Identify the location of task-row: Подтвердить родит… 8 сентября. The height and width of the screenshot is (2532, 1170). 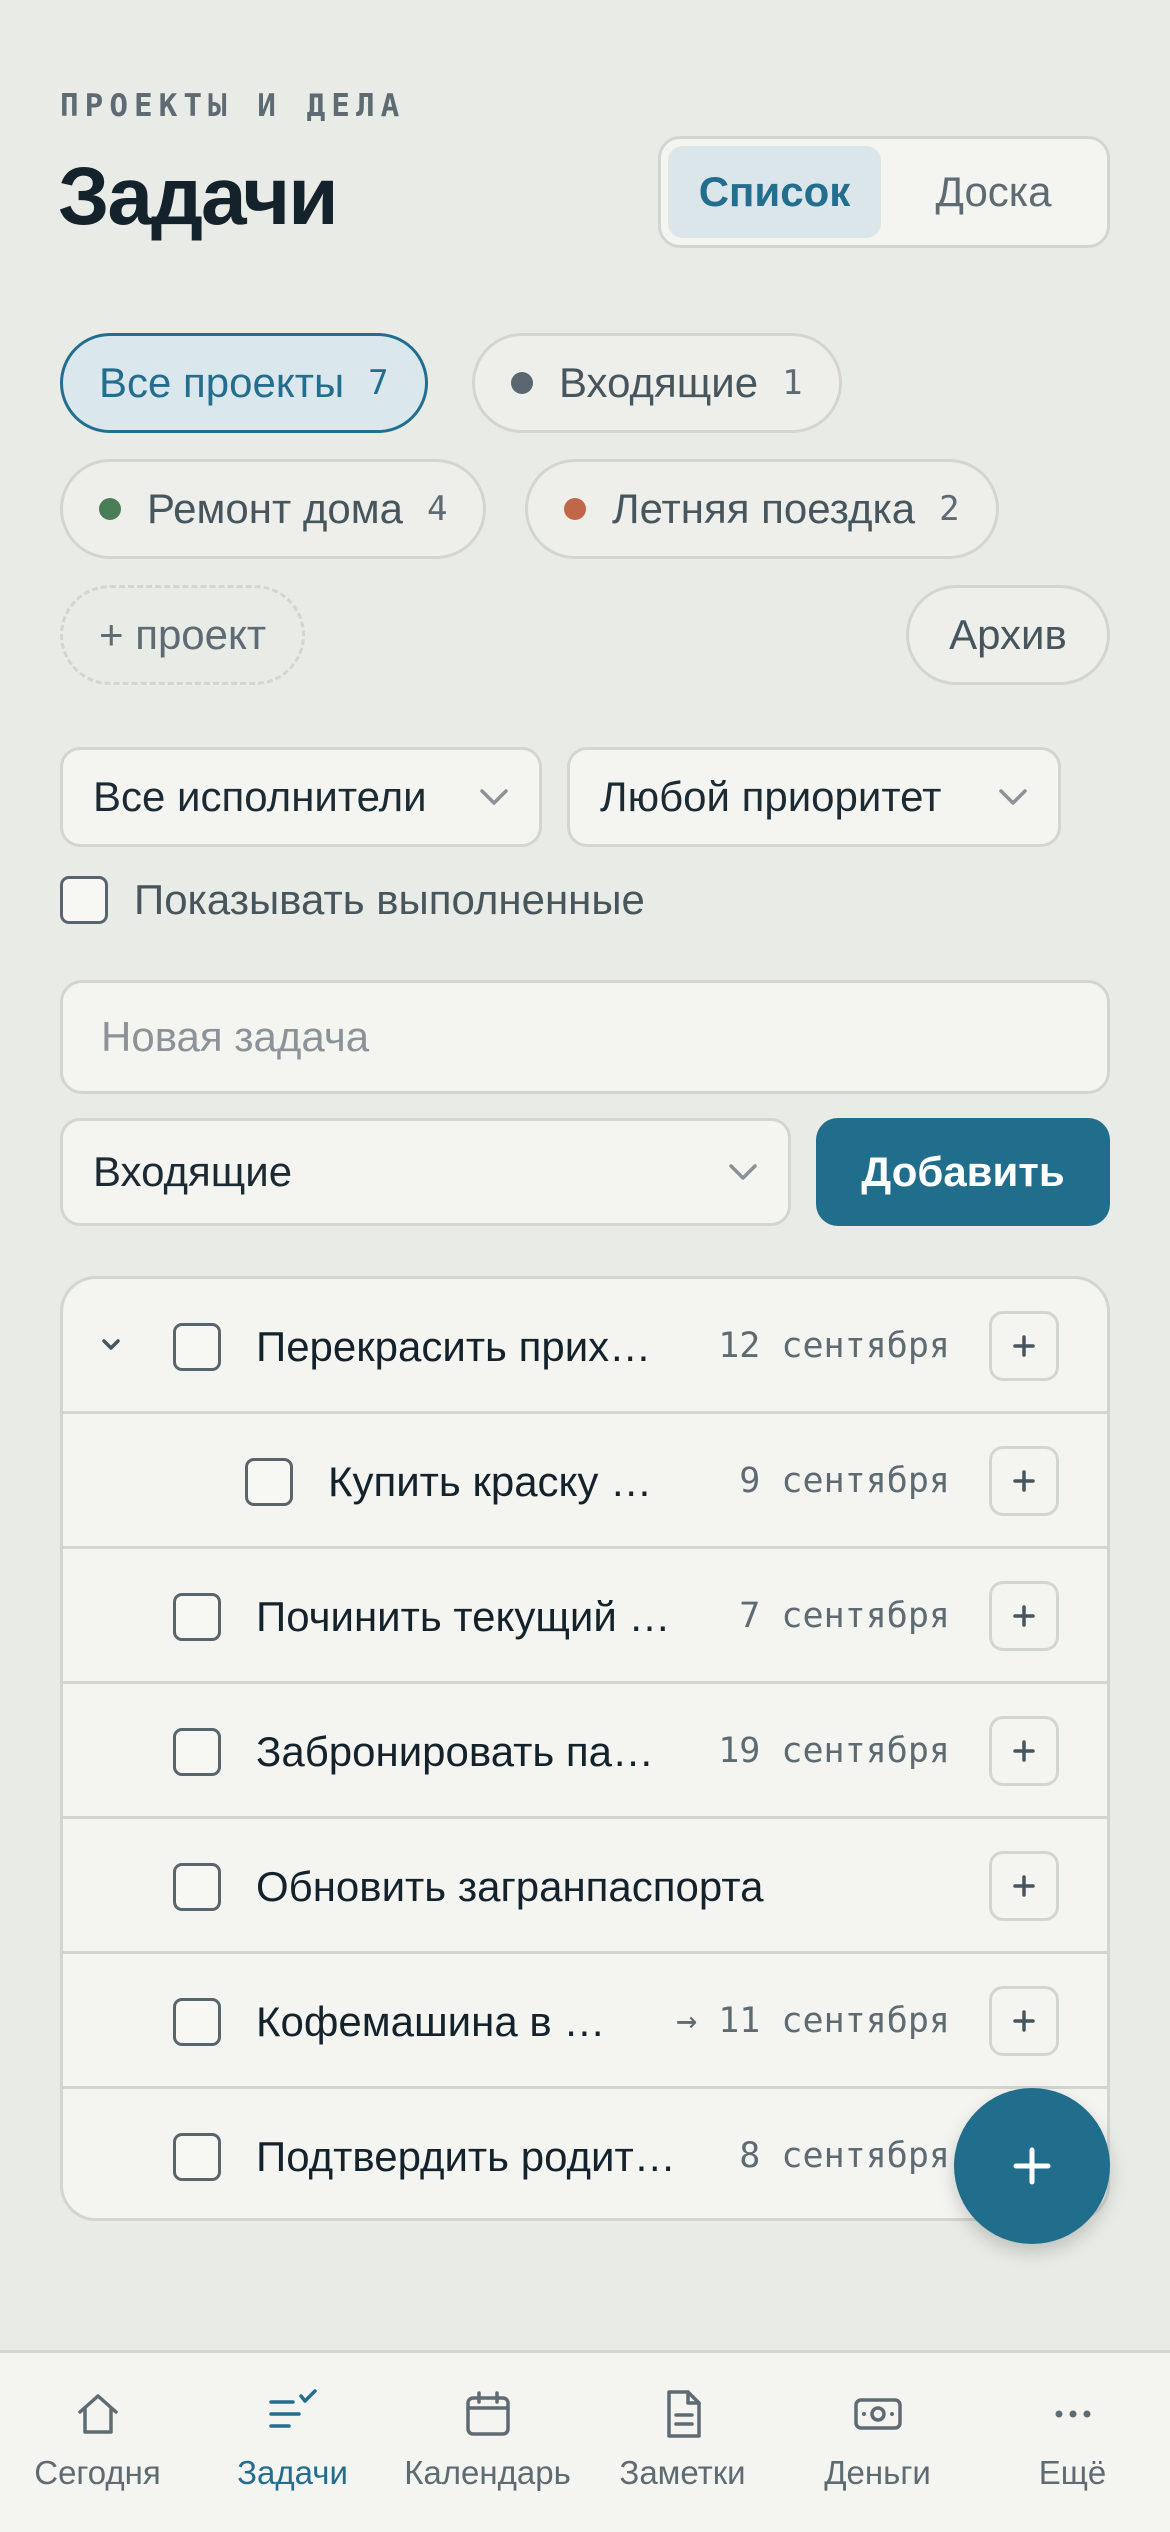
(585, 2153).